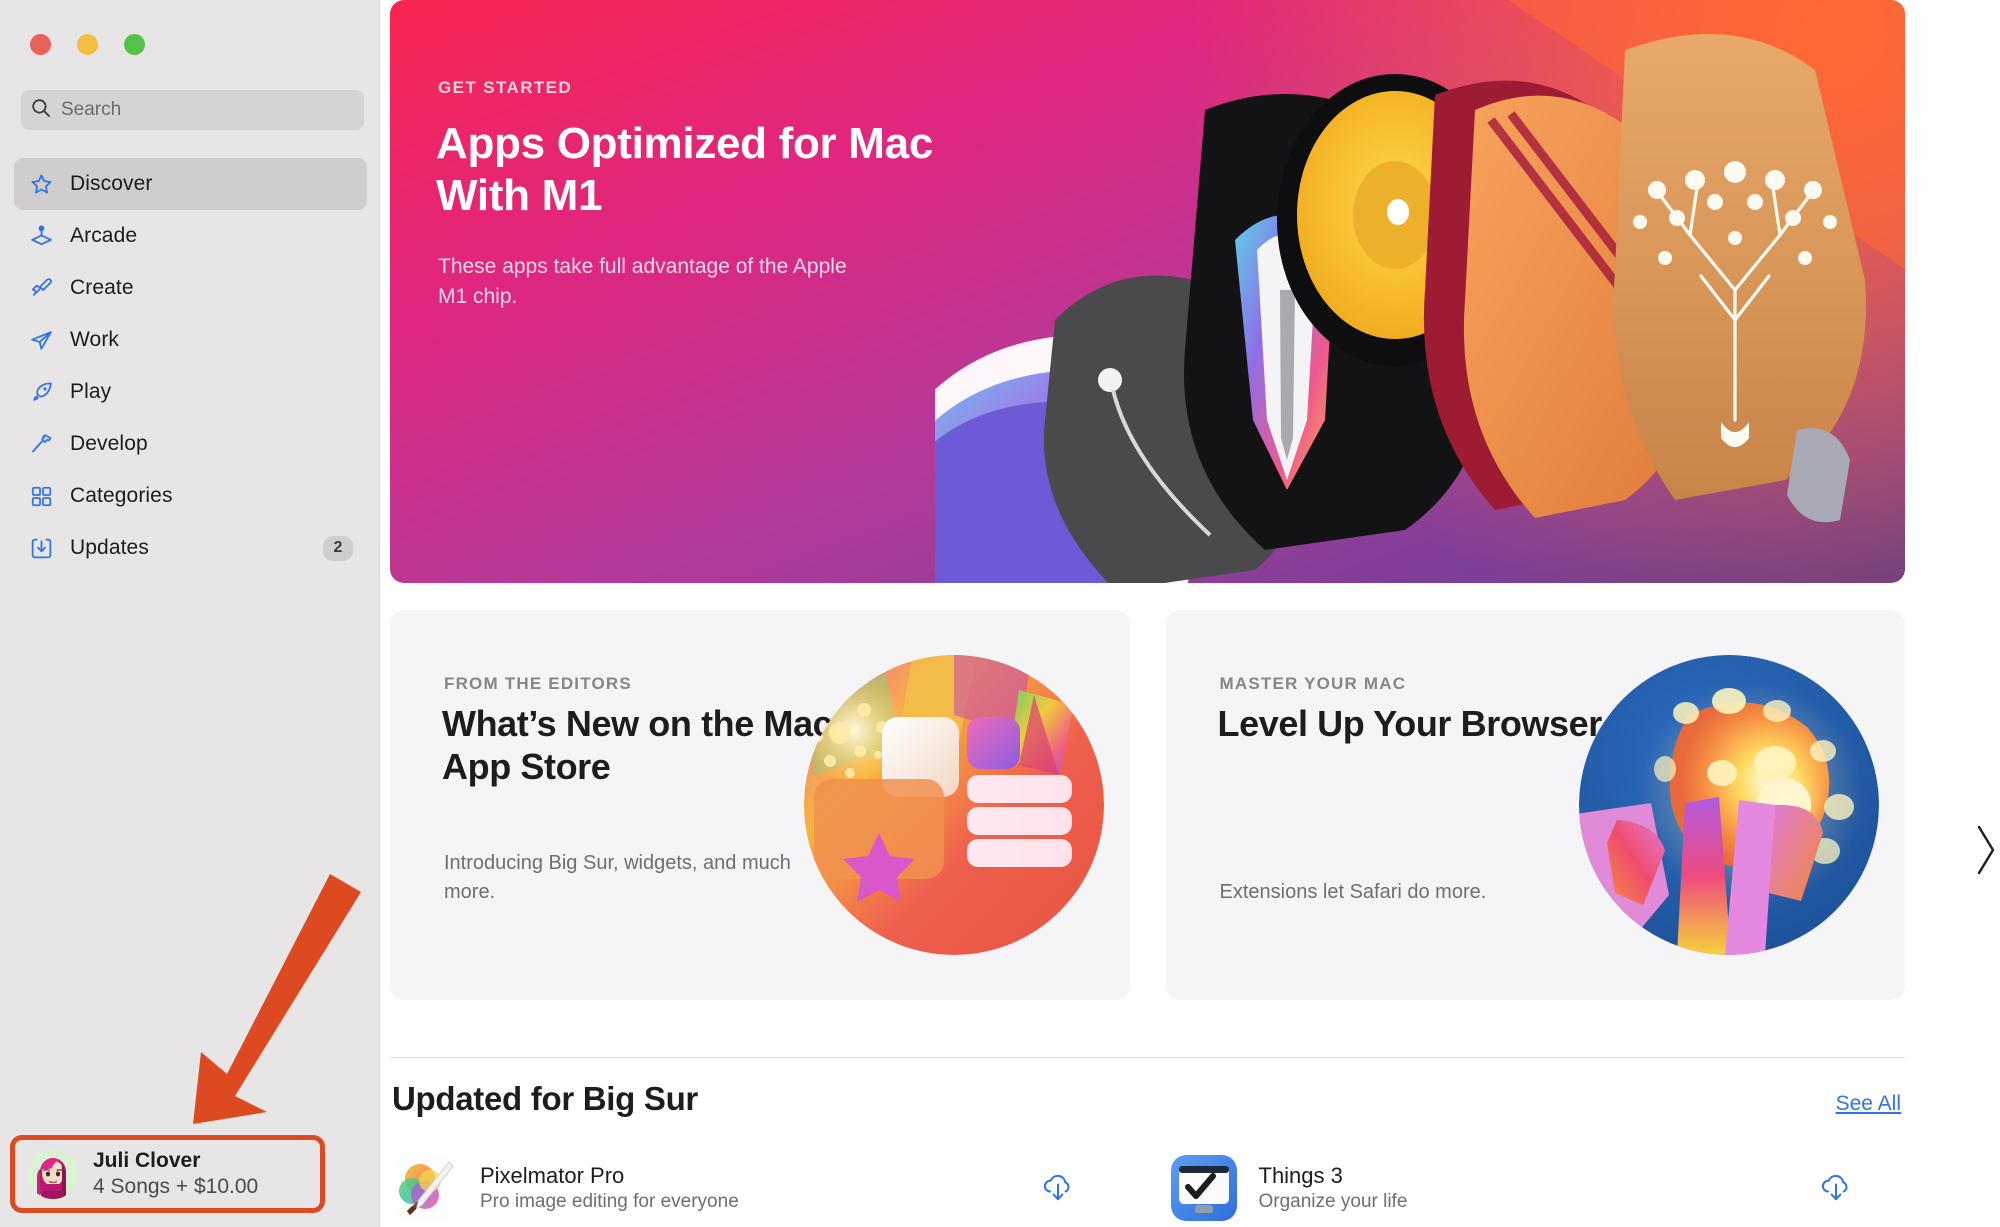 The height and width of the screenshot is (1227, 2000). What do you see at coordinates (425, 1188) in the screenshot?
I see `pixelmator-pro-icon` at bounding box center [425, 1188].